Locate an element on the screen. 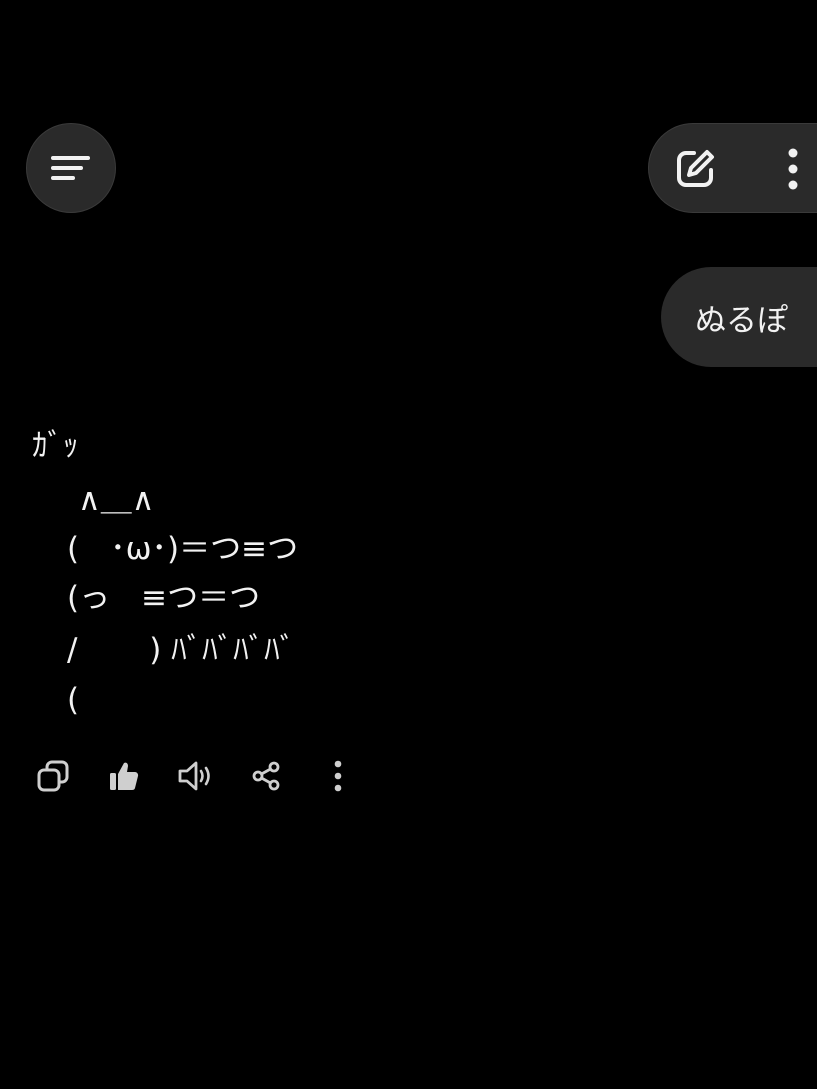 The height and width of the screenshot is (1089, 817). more-vertical-icon is located at coordinates (338, 776).